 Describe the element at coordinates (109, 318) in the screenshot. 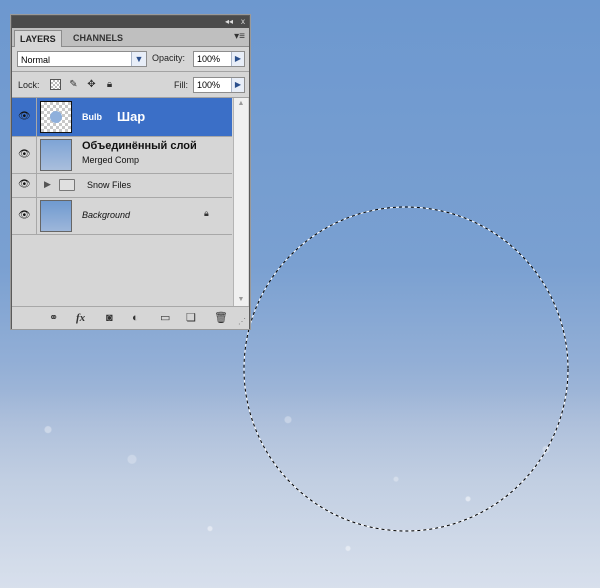

I see `mask-icon: ◙` at that location.